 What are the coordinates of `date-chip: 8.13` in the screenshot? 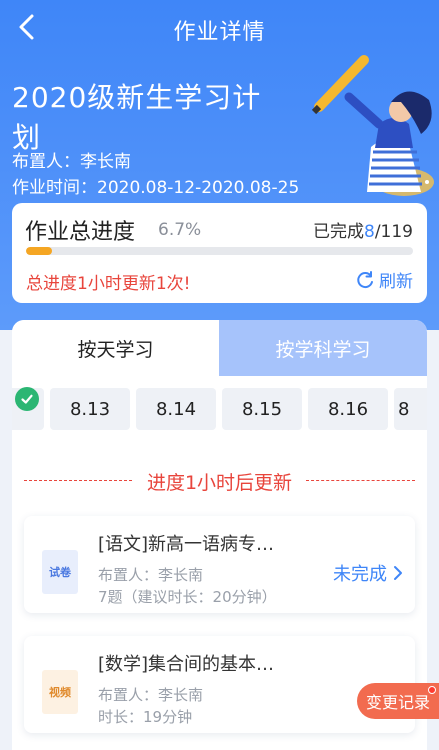 It's located at (90, 409).